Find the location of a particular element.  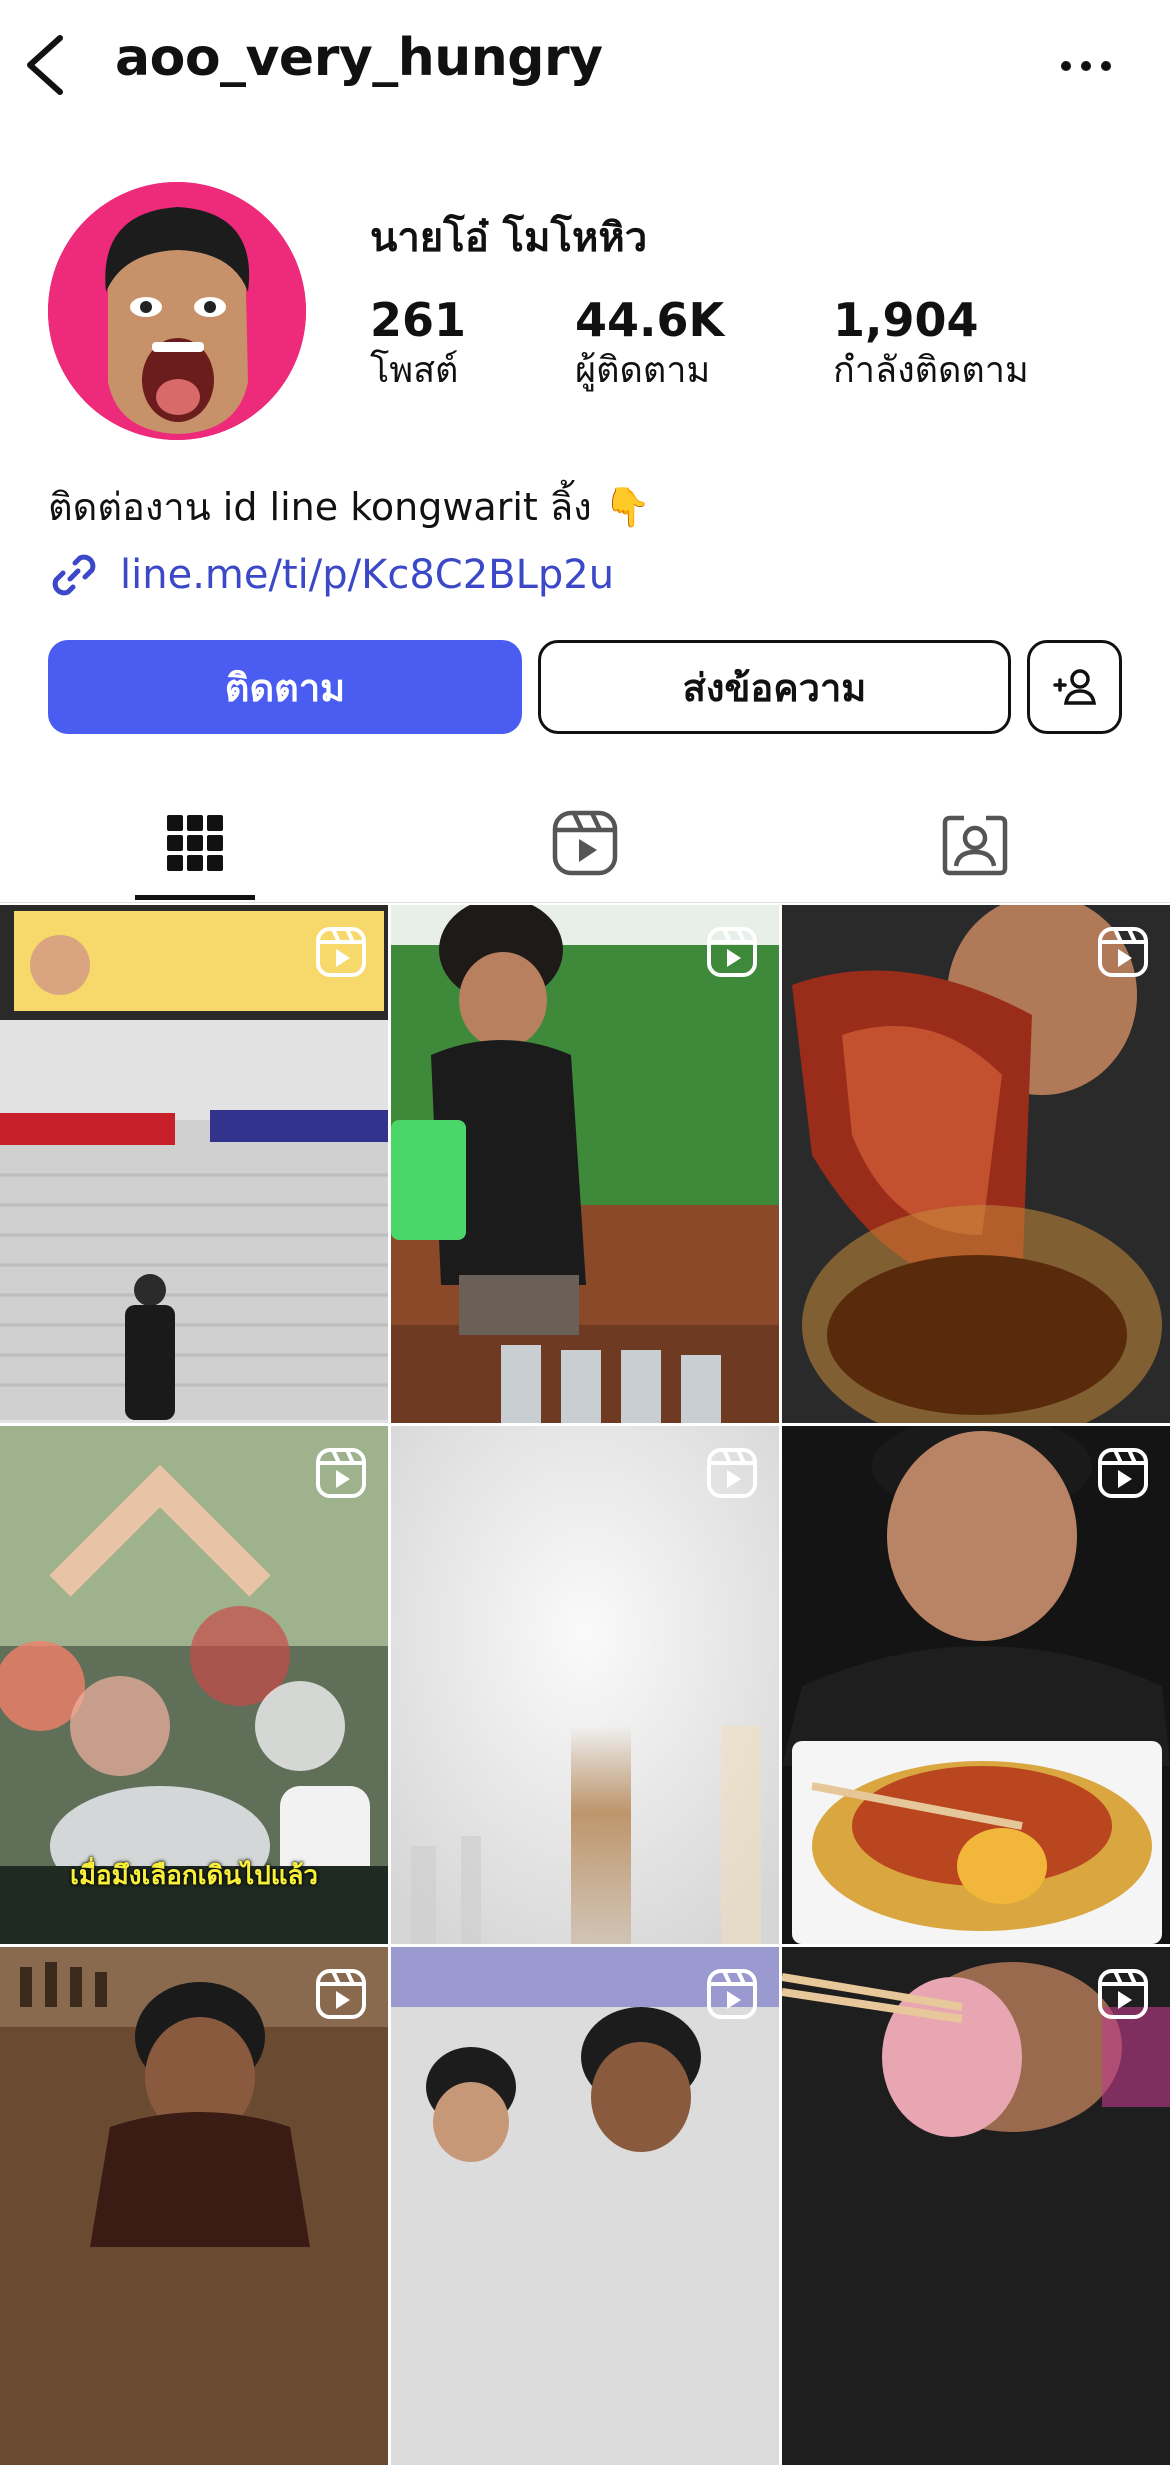

stat-posts: 261 โพสต์ is located at coordinates (418, 343).